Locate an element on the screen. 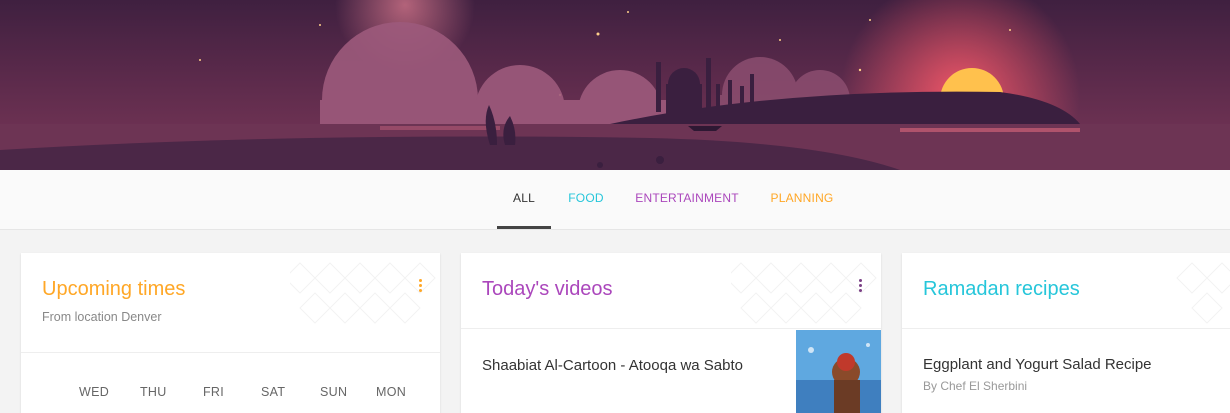 The width and height of the screenshot is (1230, 413). card-title: Today's videos is located at coordinates (547, 289).